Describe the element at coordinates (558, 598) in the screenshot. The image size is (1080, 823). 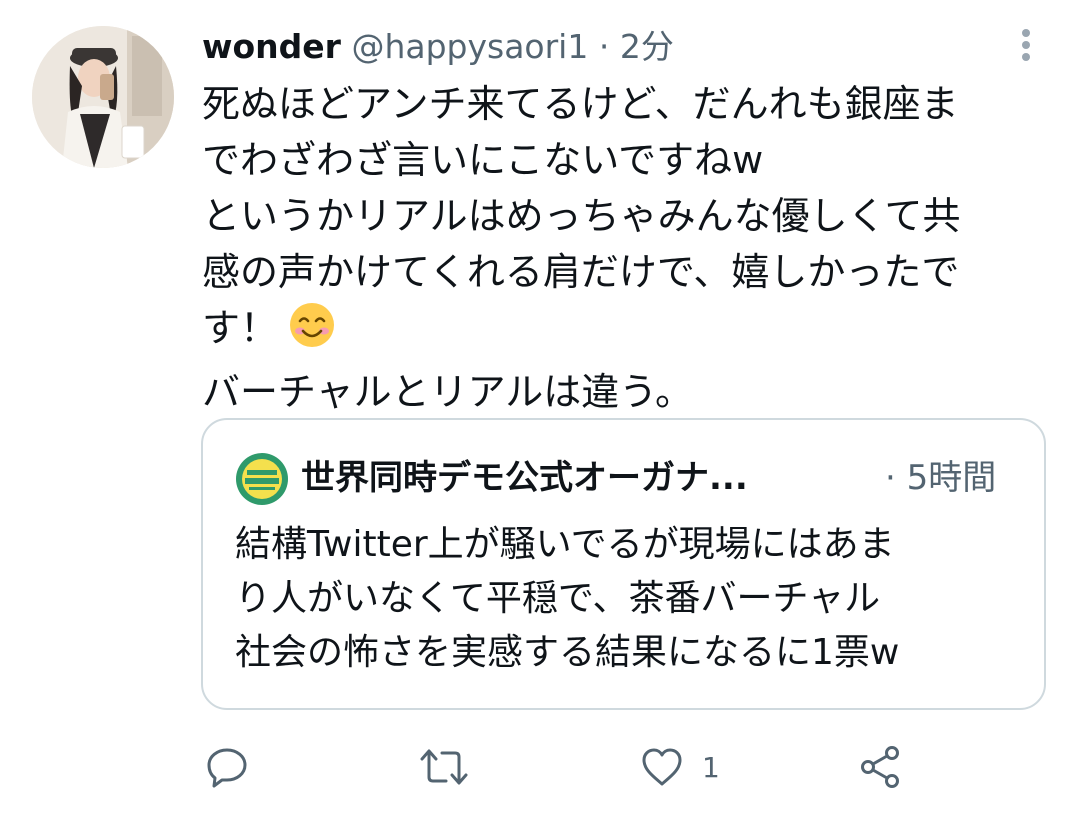
I see `quoted-text-line: り人がいなくて平穏で、茶番バーチャル` at that location.